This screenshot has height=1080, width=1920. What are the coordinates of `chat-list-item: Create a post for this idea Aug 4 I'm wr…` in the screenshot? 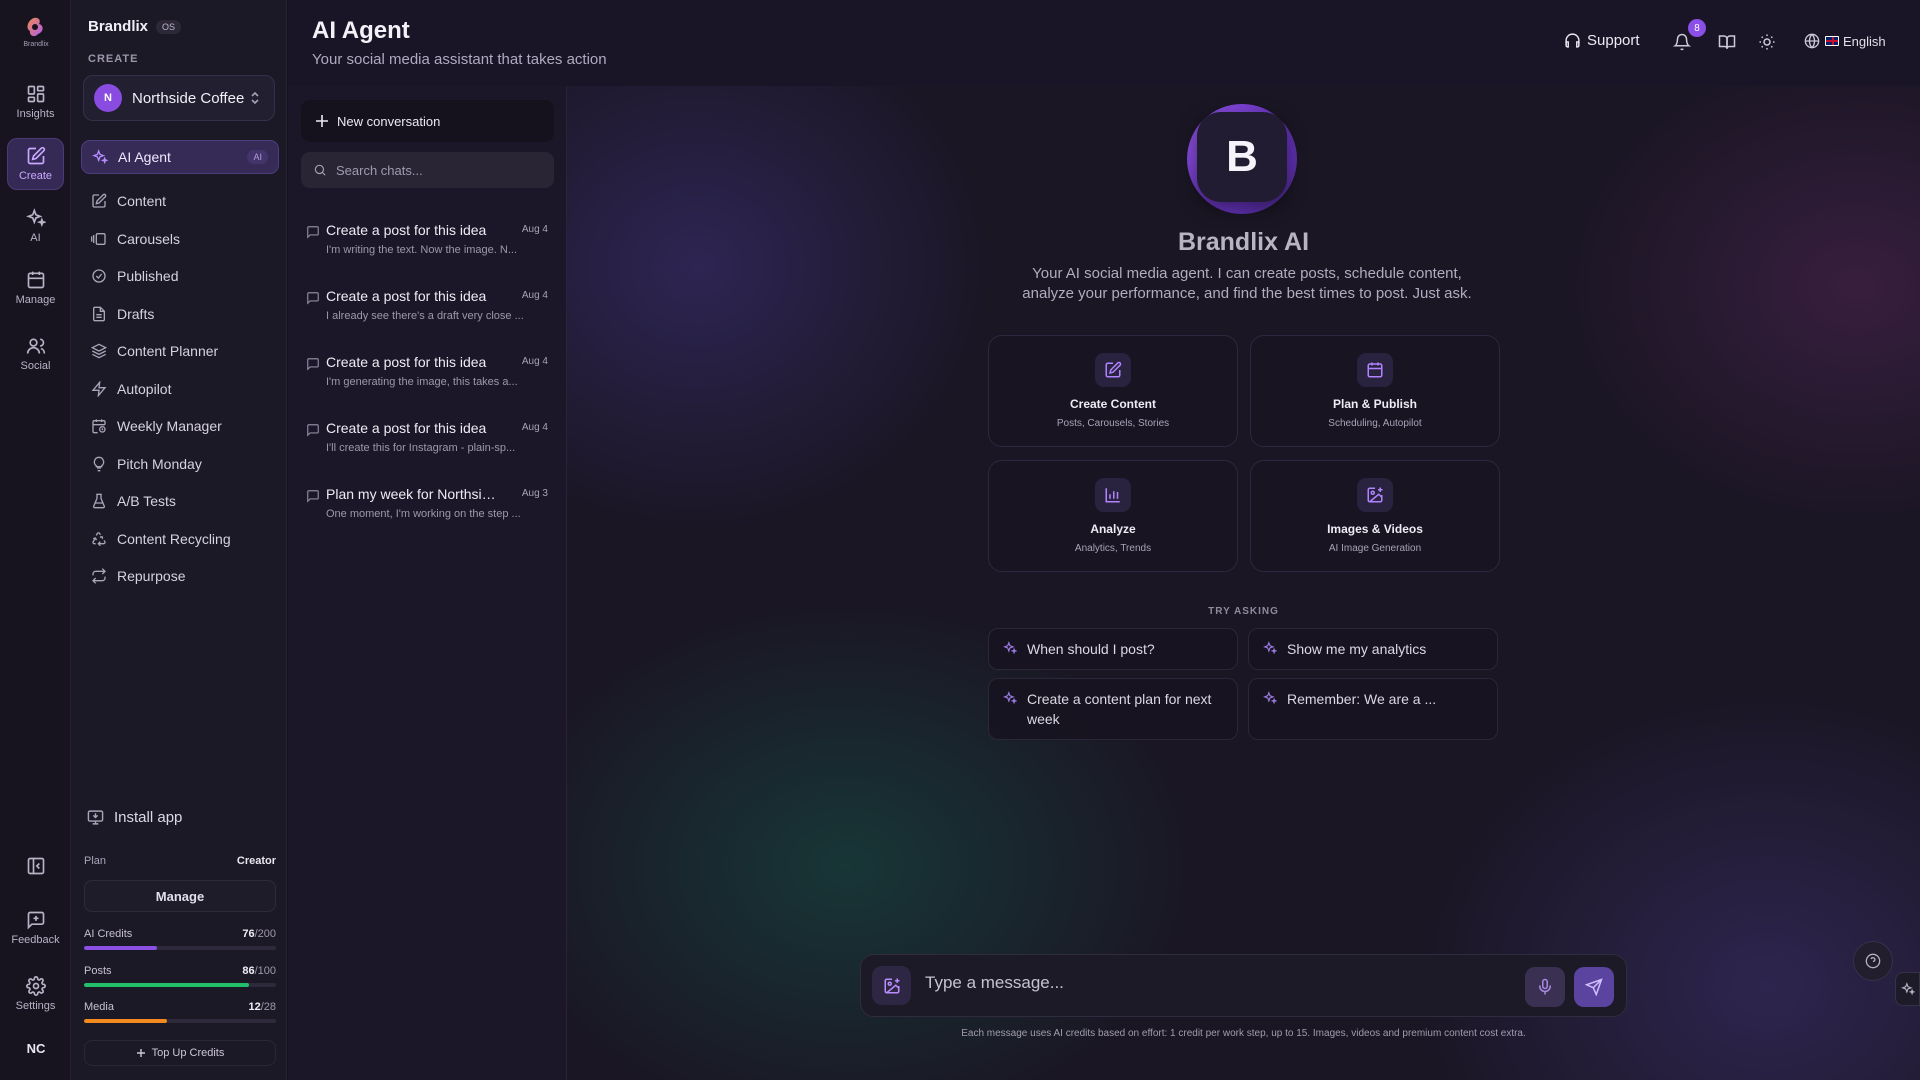 It's located at (428, 245).